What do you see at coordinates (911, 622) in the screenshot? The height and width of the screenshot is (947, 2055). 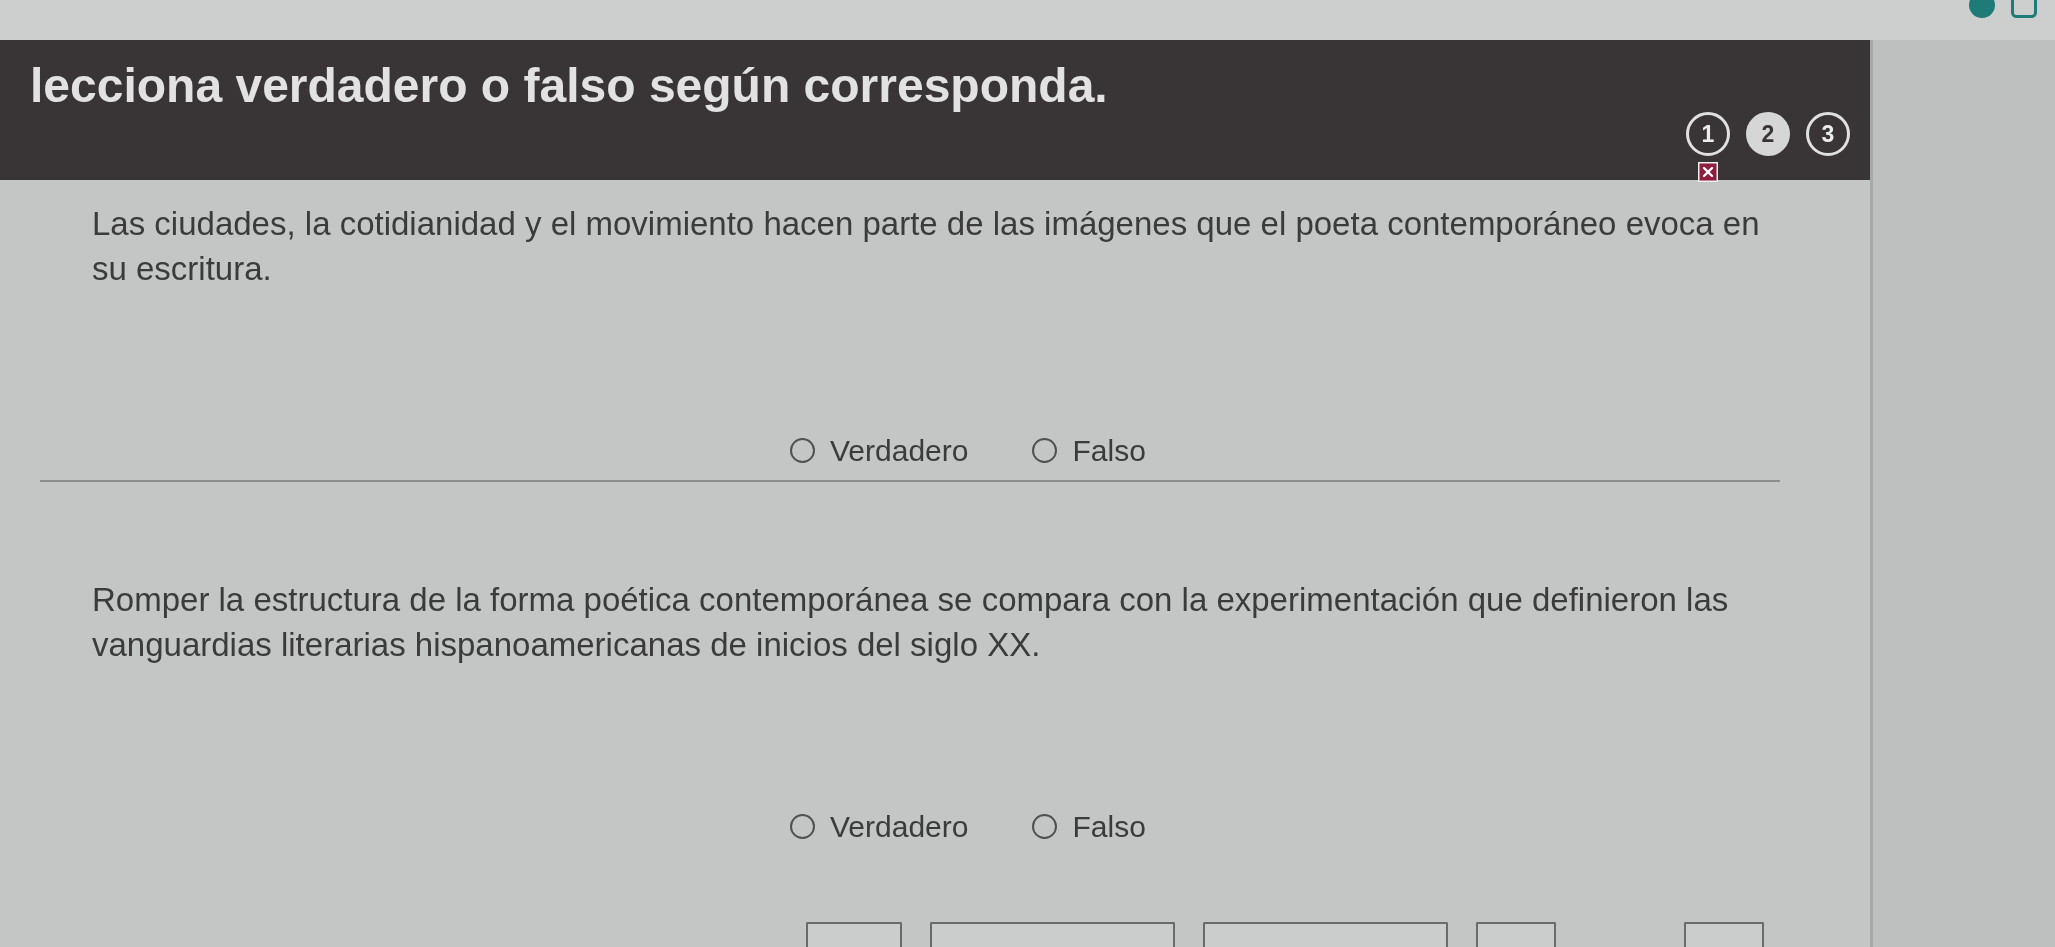 I see `question-text: Romper la estructura de la forma poética contemporánea se compara con la experimentación que definieron las vanguardias literarias hispanoamericanas de inicios del siglo XX.` at bounding box center [911, 622].